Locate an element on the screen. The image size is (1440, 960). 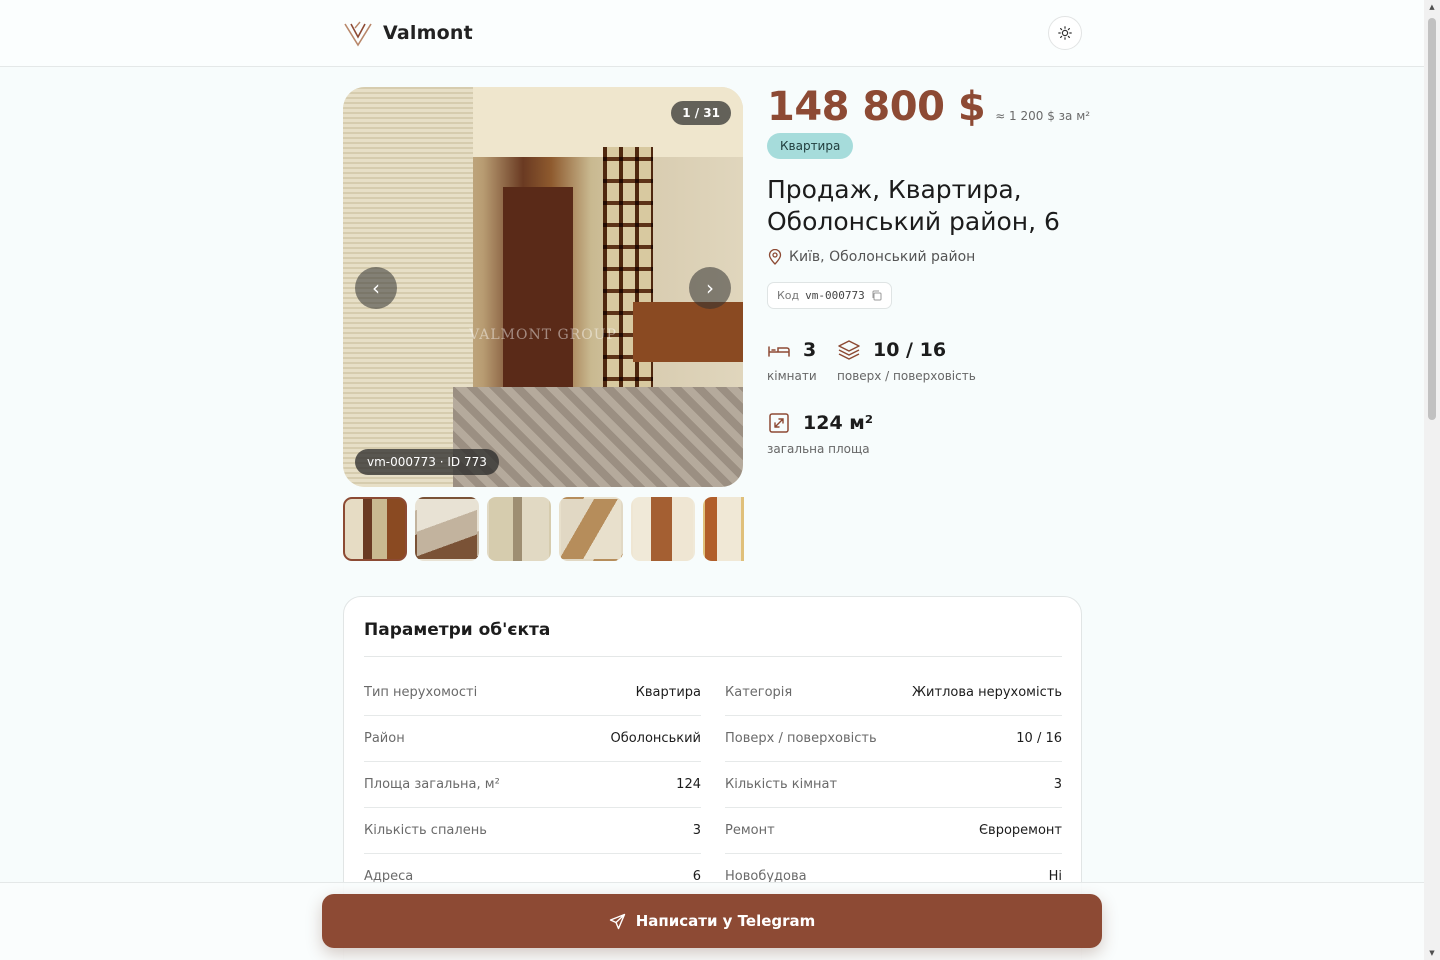
next-photo-button: › is located at coordinates (710, 288).